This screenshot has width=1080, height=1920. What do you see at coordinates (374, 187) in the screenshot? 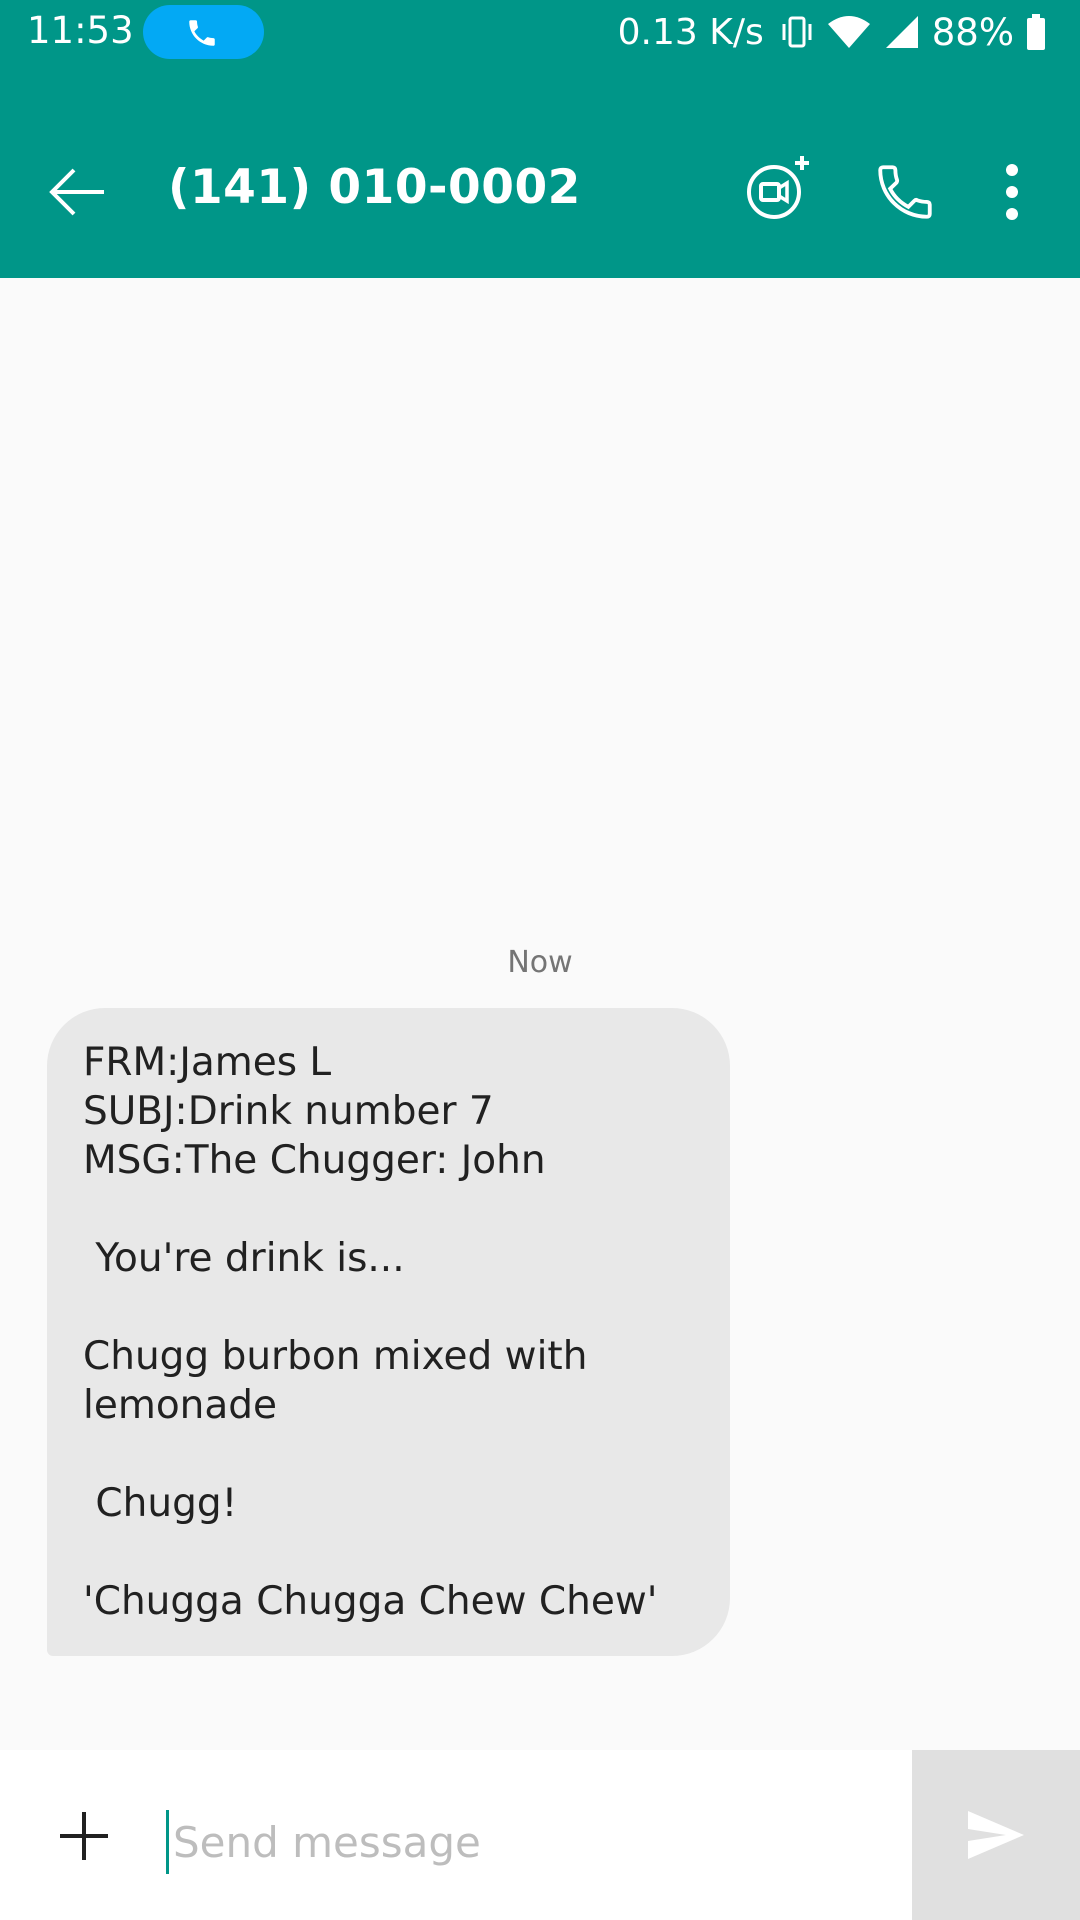
I see `contact-title: (141) 010-0002` at bounding box center [374, 187].